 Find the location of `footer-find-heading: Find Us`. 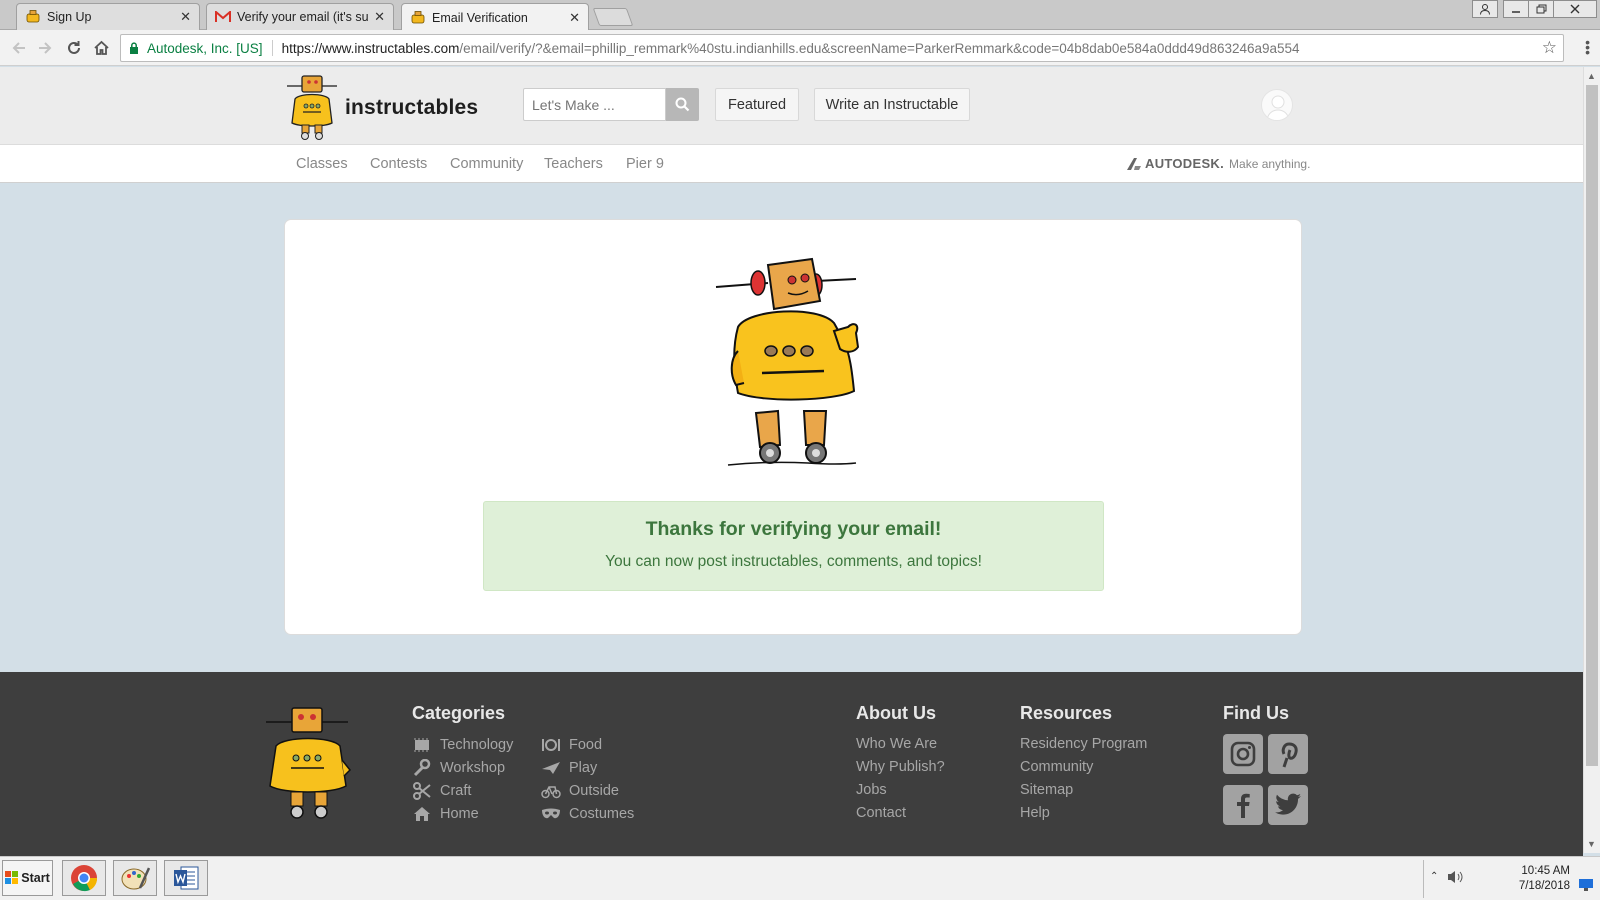

footer-find-heading: Find Us is located at coordinates (1256, 713).